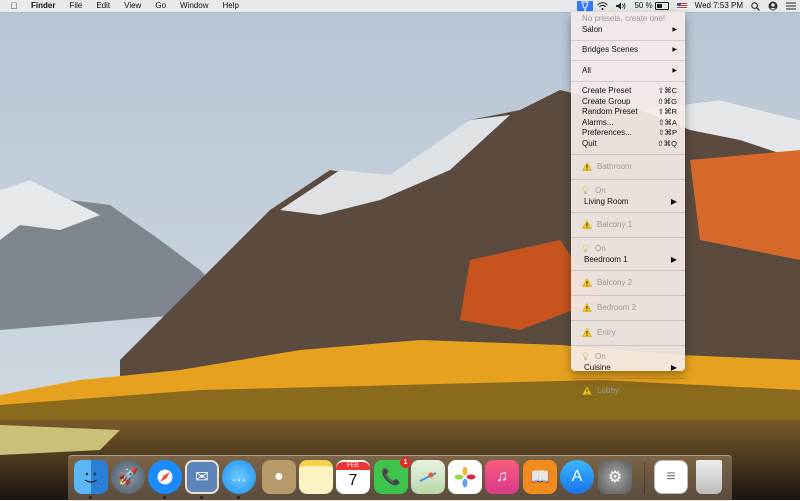  Describe the element at coordinates (628, 390) in the screenshot. I see `room-lobby: Lobby` at that location.